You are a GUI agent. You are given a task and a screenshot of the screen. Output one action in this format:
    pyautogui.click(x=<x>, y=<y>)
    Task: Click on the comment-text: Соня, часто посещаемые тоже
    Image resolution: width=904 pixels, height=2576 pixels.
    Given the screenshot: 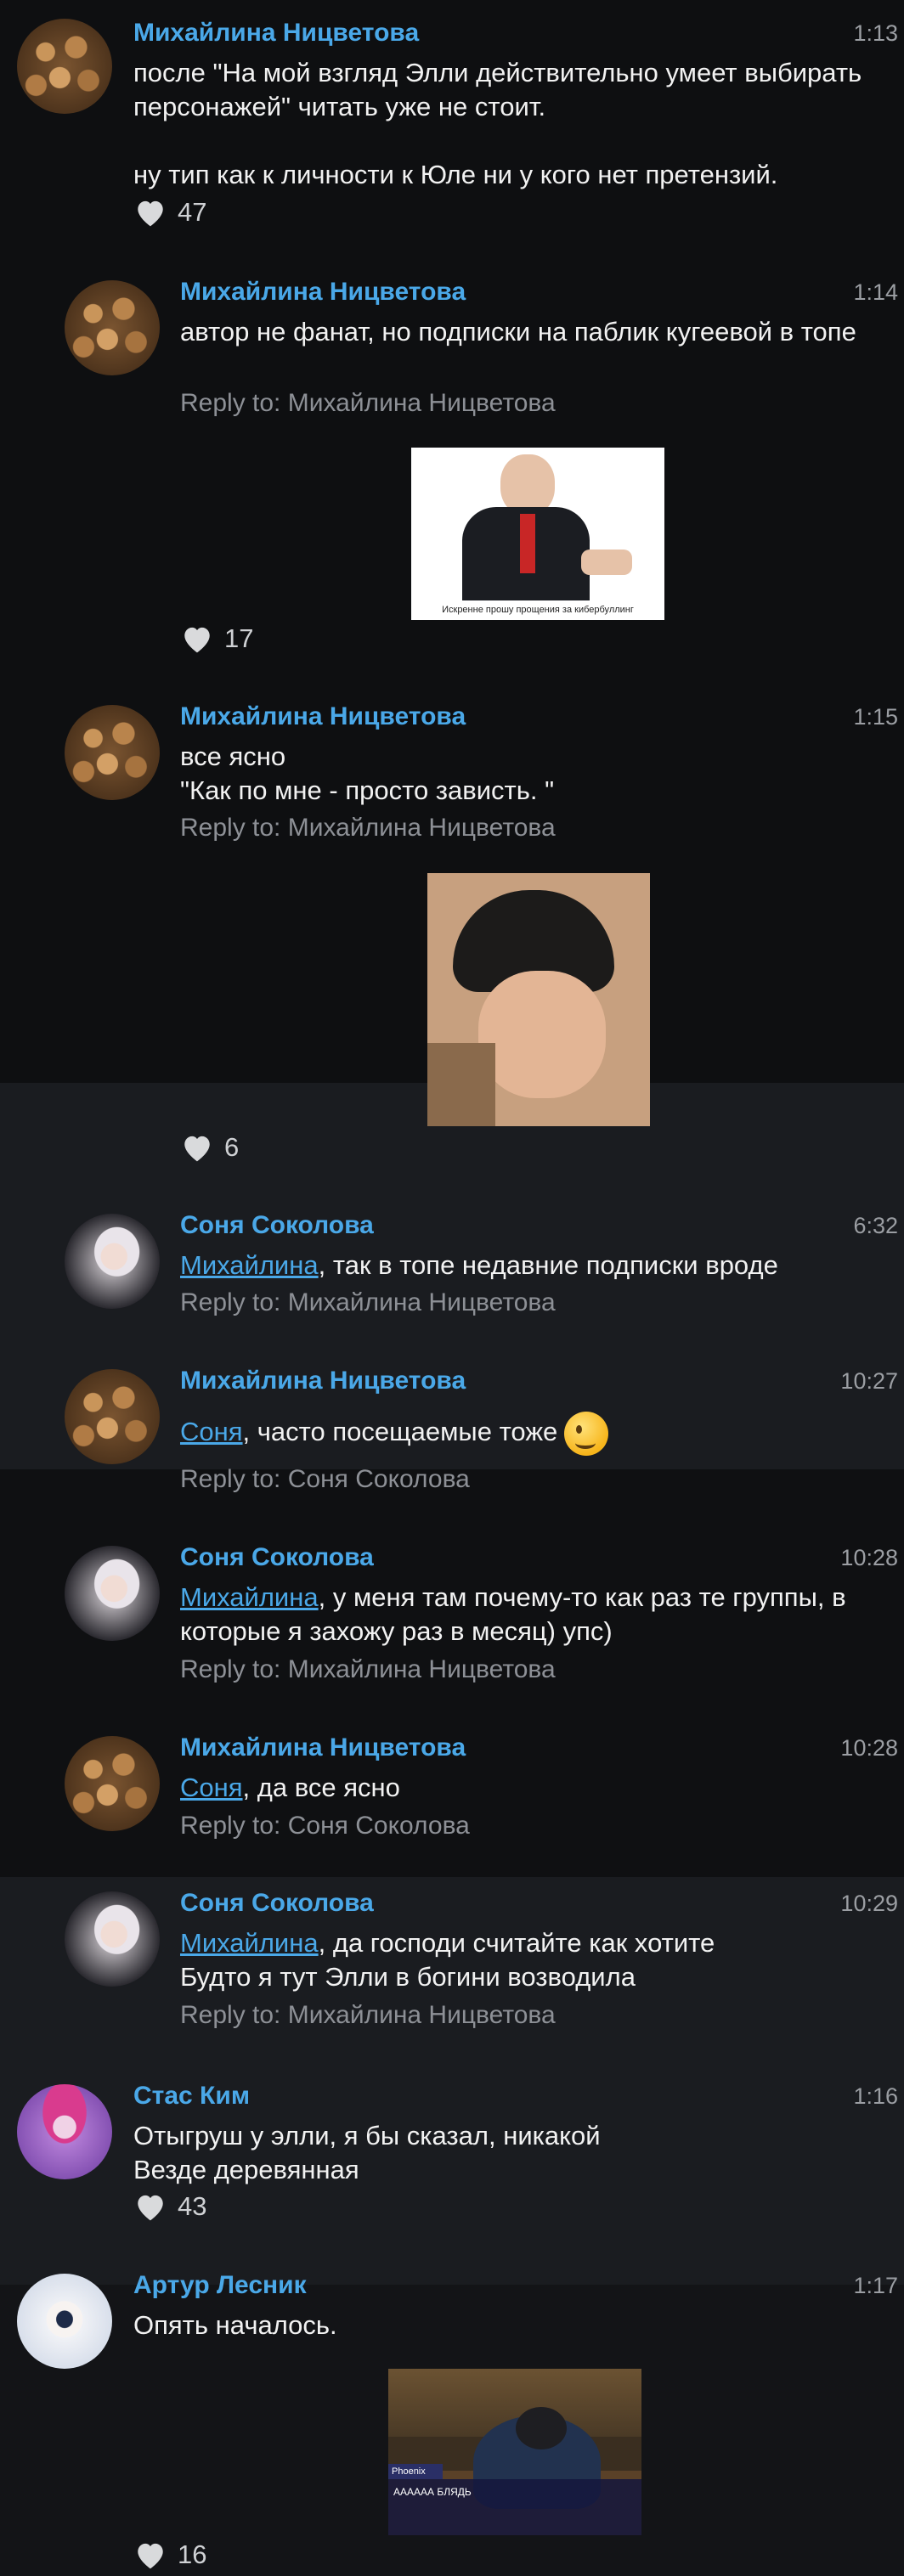 What is the action you would take?
    pyautogui.click(x=532, y=1434)
    